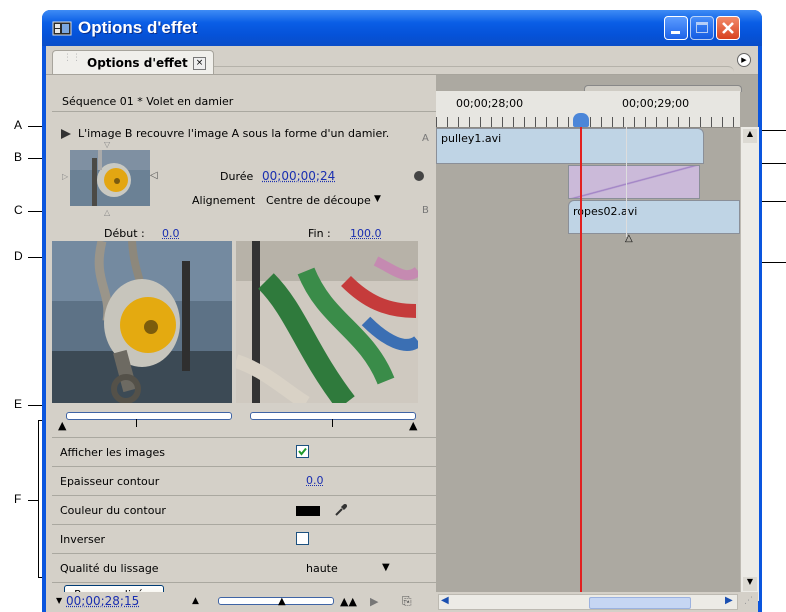 This screenshot has height=612, width=786. Describe the element at coordinates (402, 28) in the screenshot. I see `title-bar: Options d'effet` at that location.